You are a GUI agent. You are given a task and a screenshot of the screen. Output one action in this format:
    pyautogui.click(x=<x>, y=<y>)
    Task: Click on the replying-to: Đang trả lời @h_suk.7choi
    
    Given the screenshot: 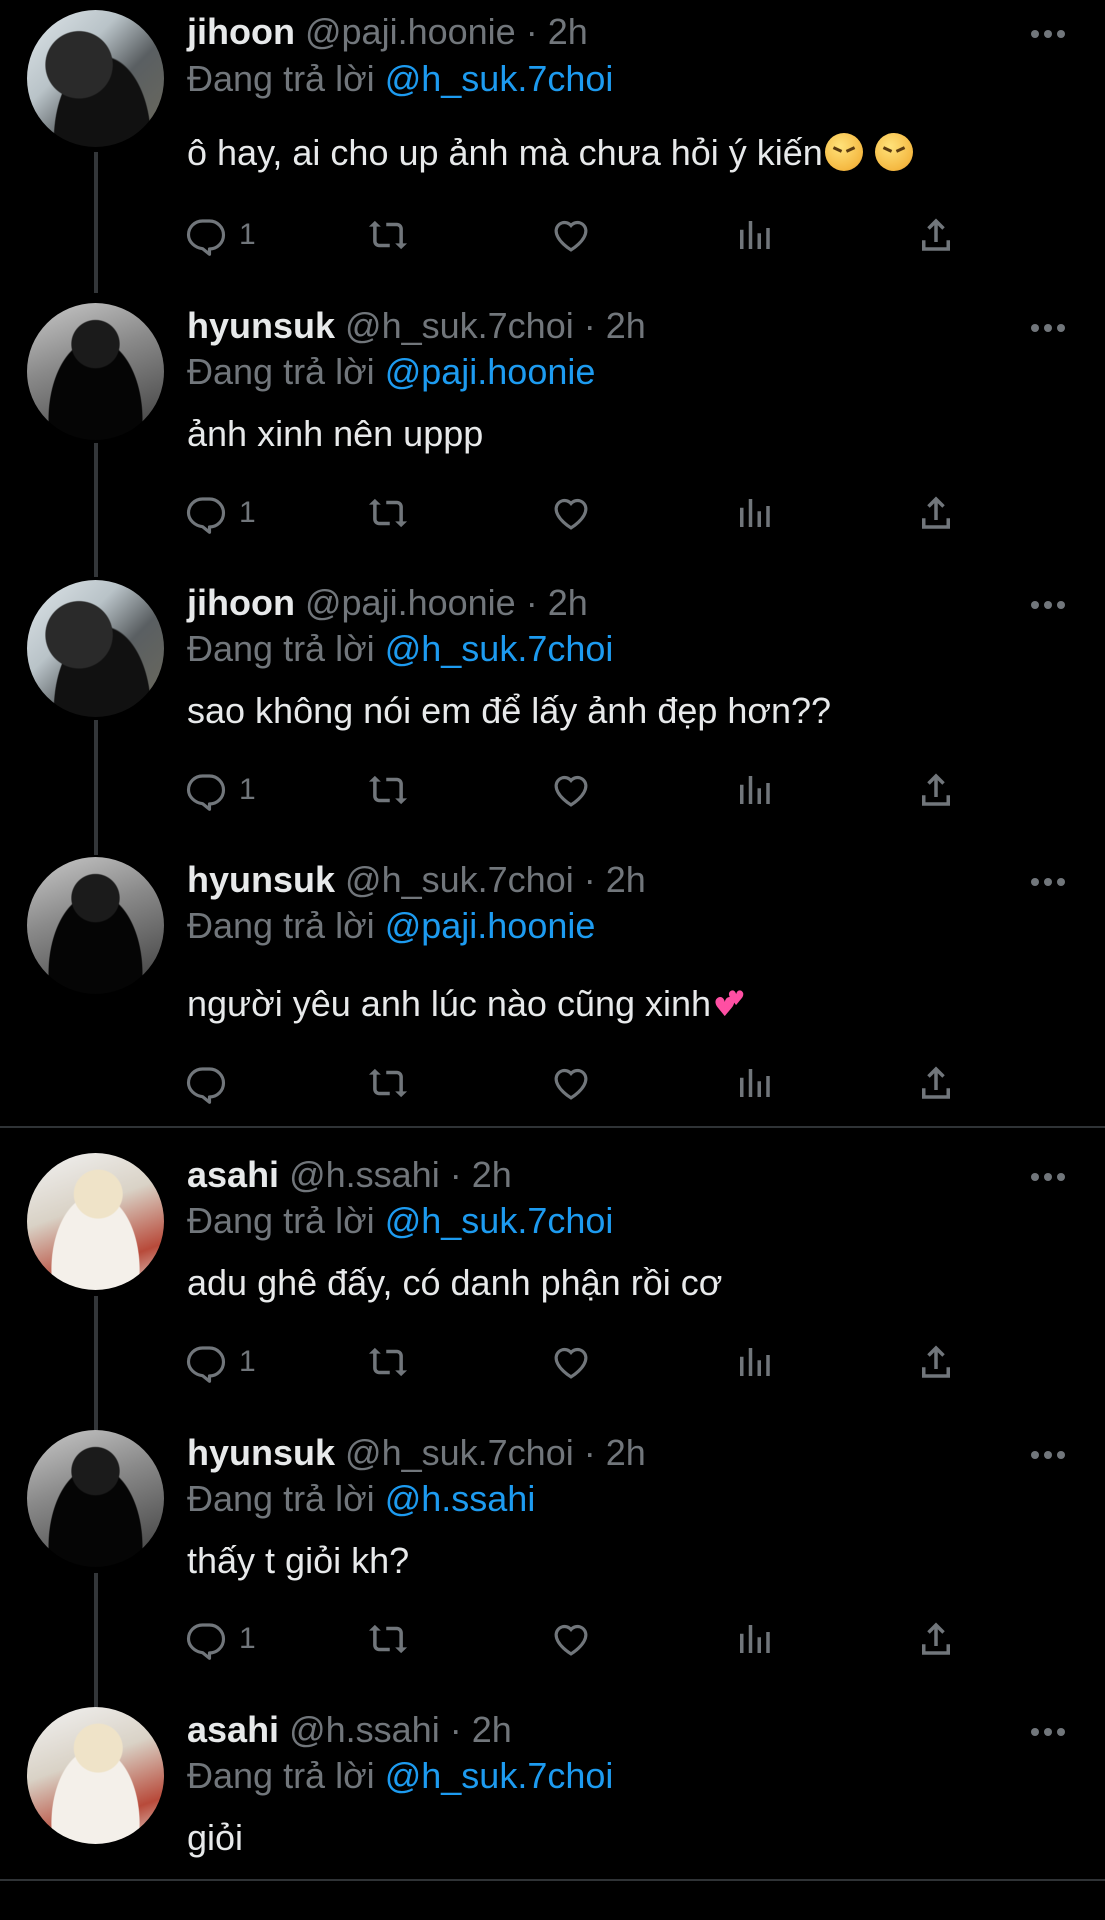 What is the action you would take?
    pyautogui.click(x=400, y=1776)
    